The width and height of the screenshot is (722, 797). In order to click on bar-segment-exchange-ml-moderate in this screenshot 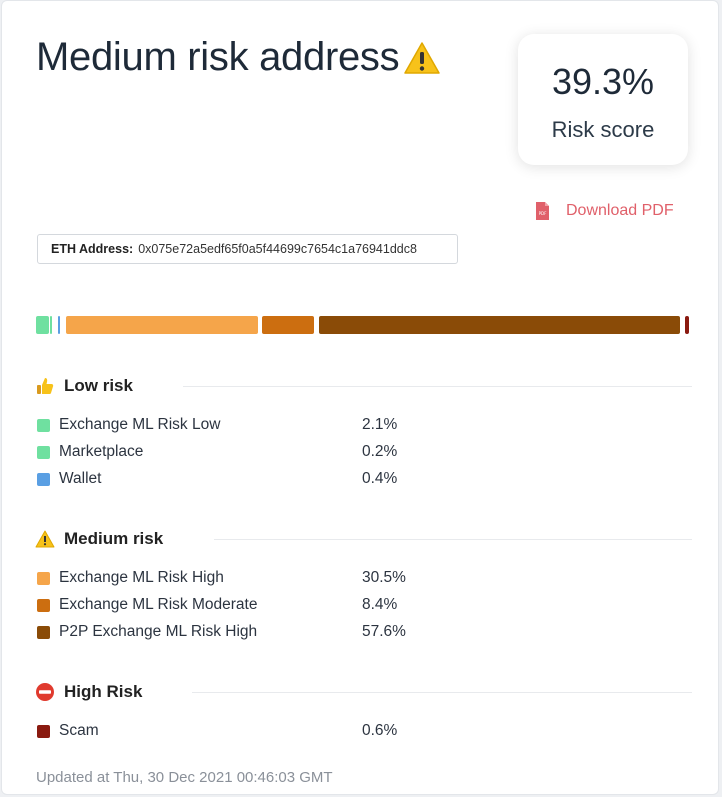, I will do `click(288, 325)`.